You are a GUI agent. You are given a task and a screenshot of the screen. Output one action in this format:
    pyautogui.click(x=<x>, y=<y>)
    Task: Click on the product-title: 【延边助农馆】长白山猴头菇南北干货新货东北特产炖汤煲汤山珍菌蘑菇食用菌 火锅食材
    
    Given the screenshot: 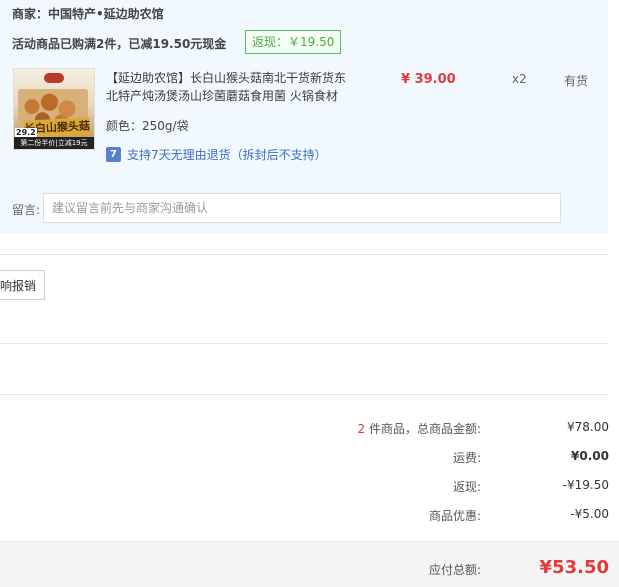 What is the action you would take?
    pyautogui.click(x=226, y=87)
    